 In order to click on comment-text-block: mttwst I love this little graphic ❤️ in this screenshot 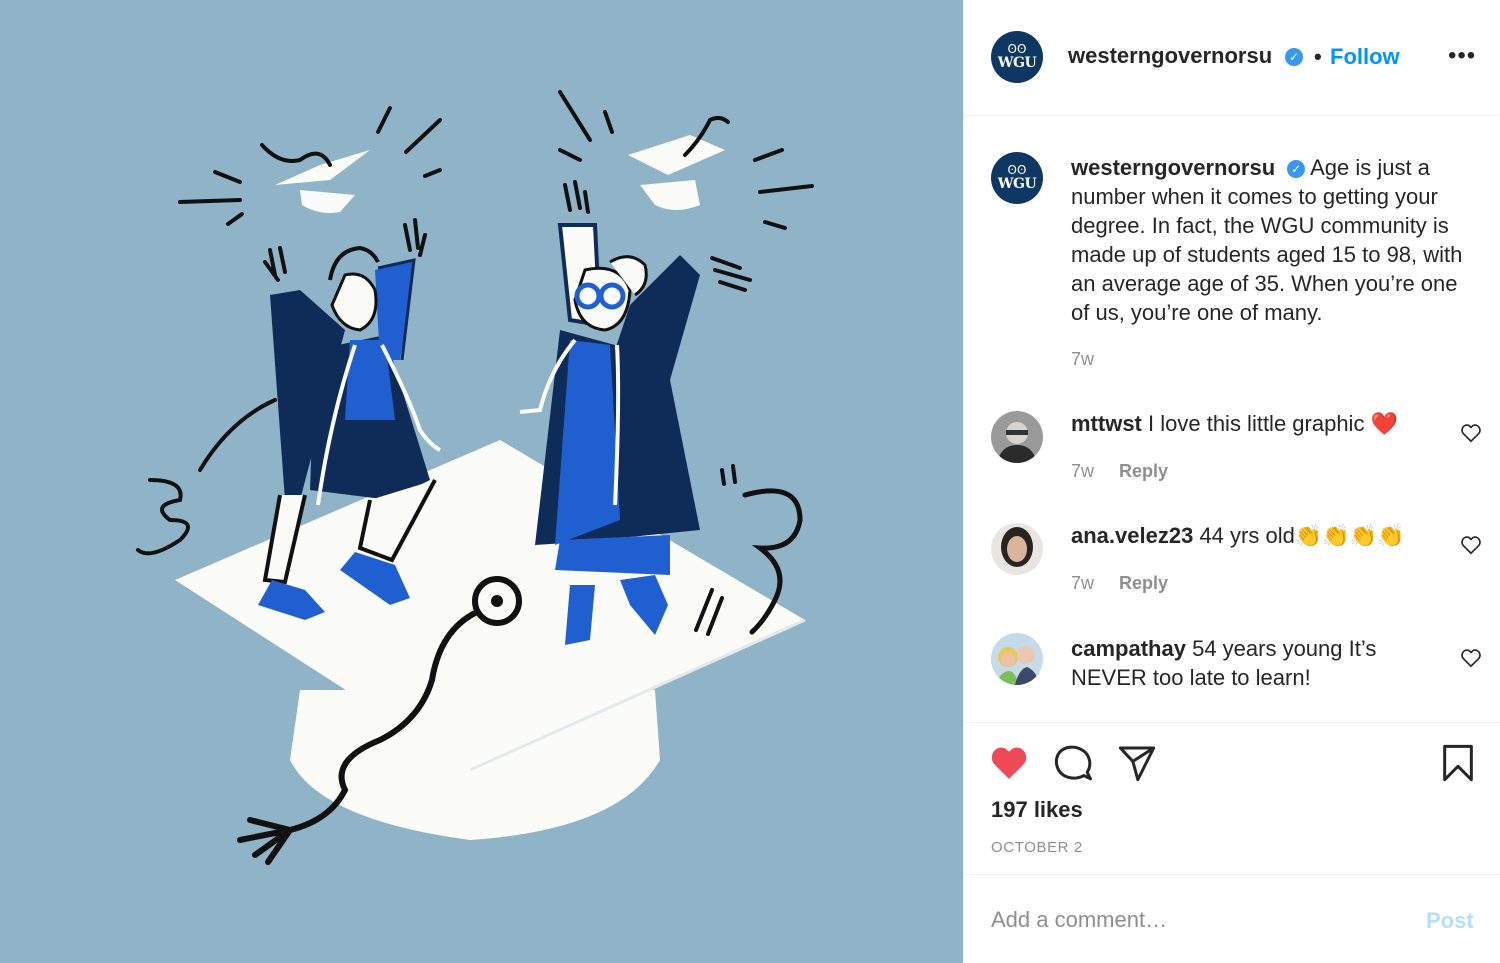, I will do `click(1256, 423)`.